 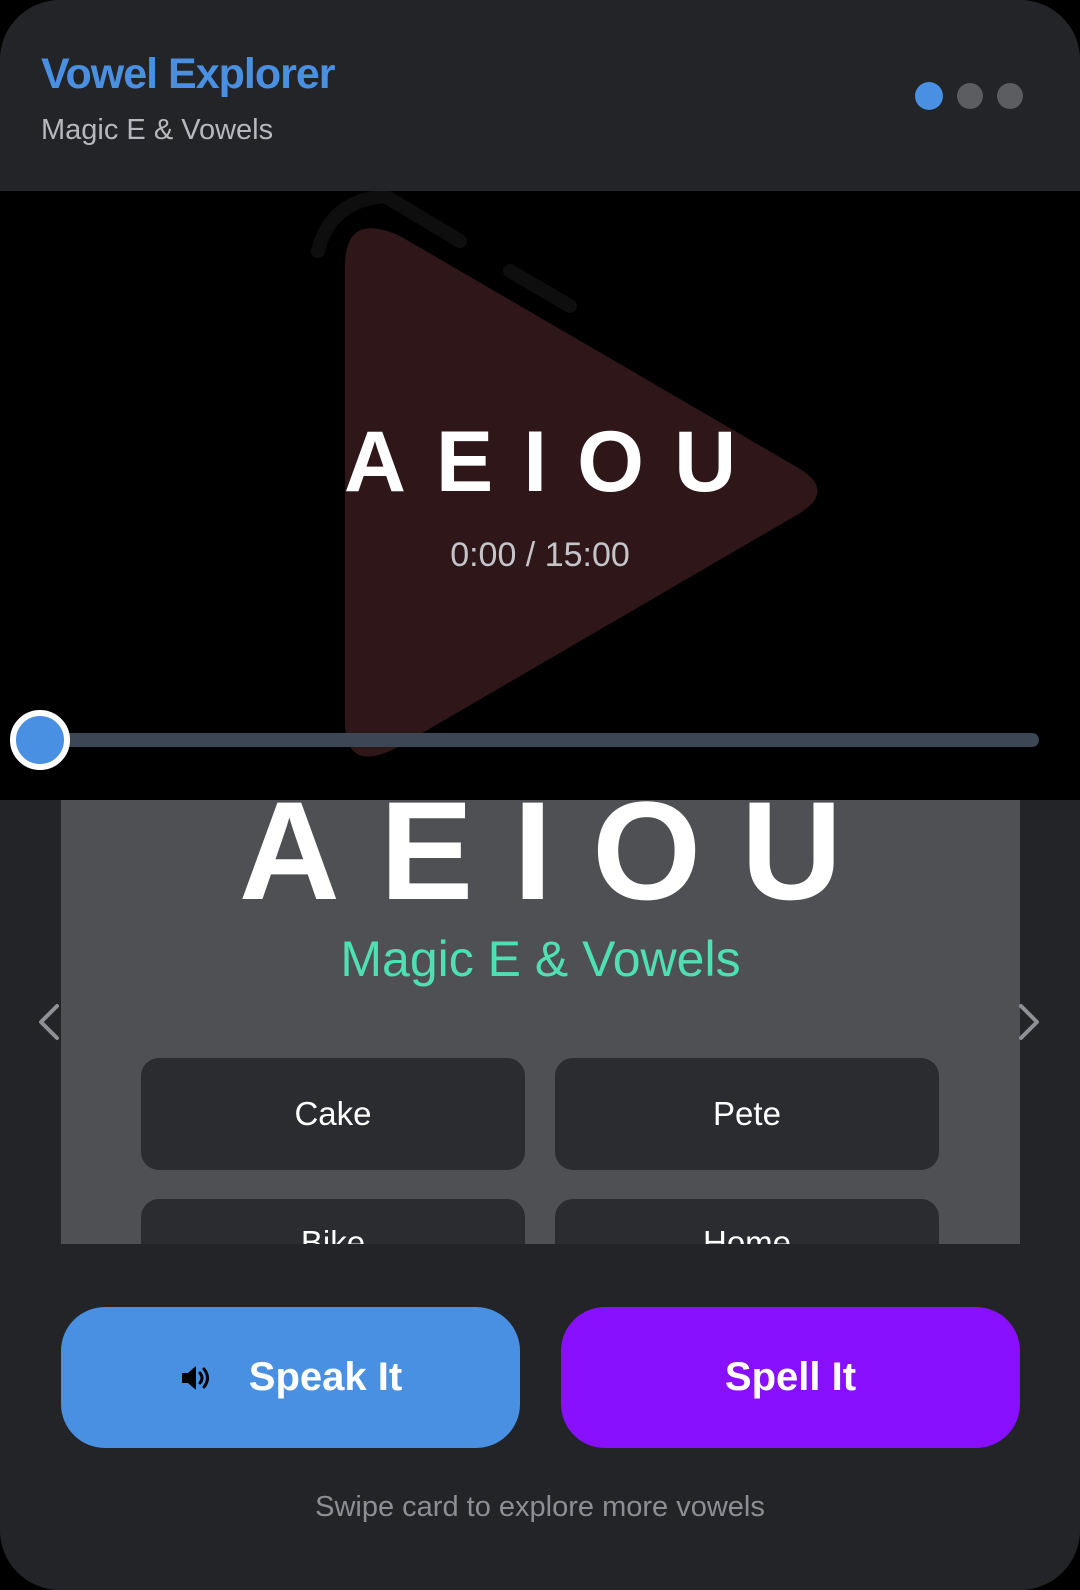 What do you see at coordinates (325, 1377) in the screenshot?
I see `speak-it-label: Speak It` at bounding box center [325, 1377].